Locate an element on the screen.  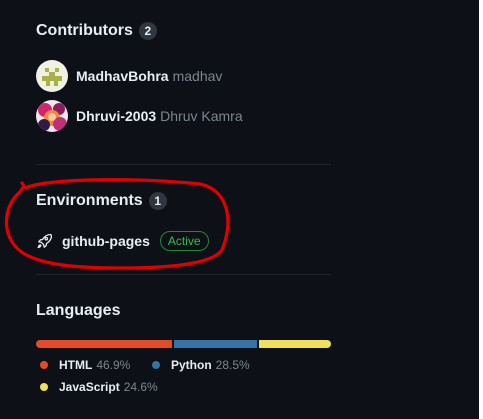
language-item: Python 28.5% is located at coordinates (201, 365).